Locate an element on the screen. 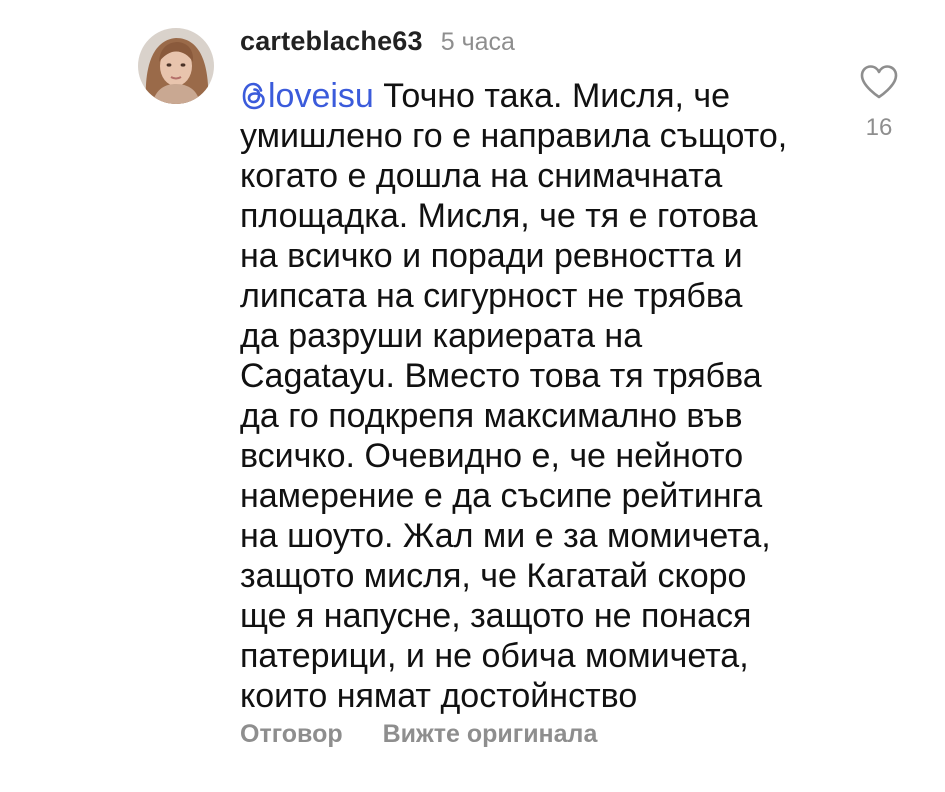 This screenshot has width=945, height=792. reply-button: Отговор is located at coordinates (291, 734).